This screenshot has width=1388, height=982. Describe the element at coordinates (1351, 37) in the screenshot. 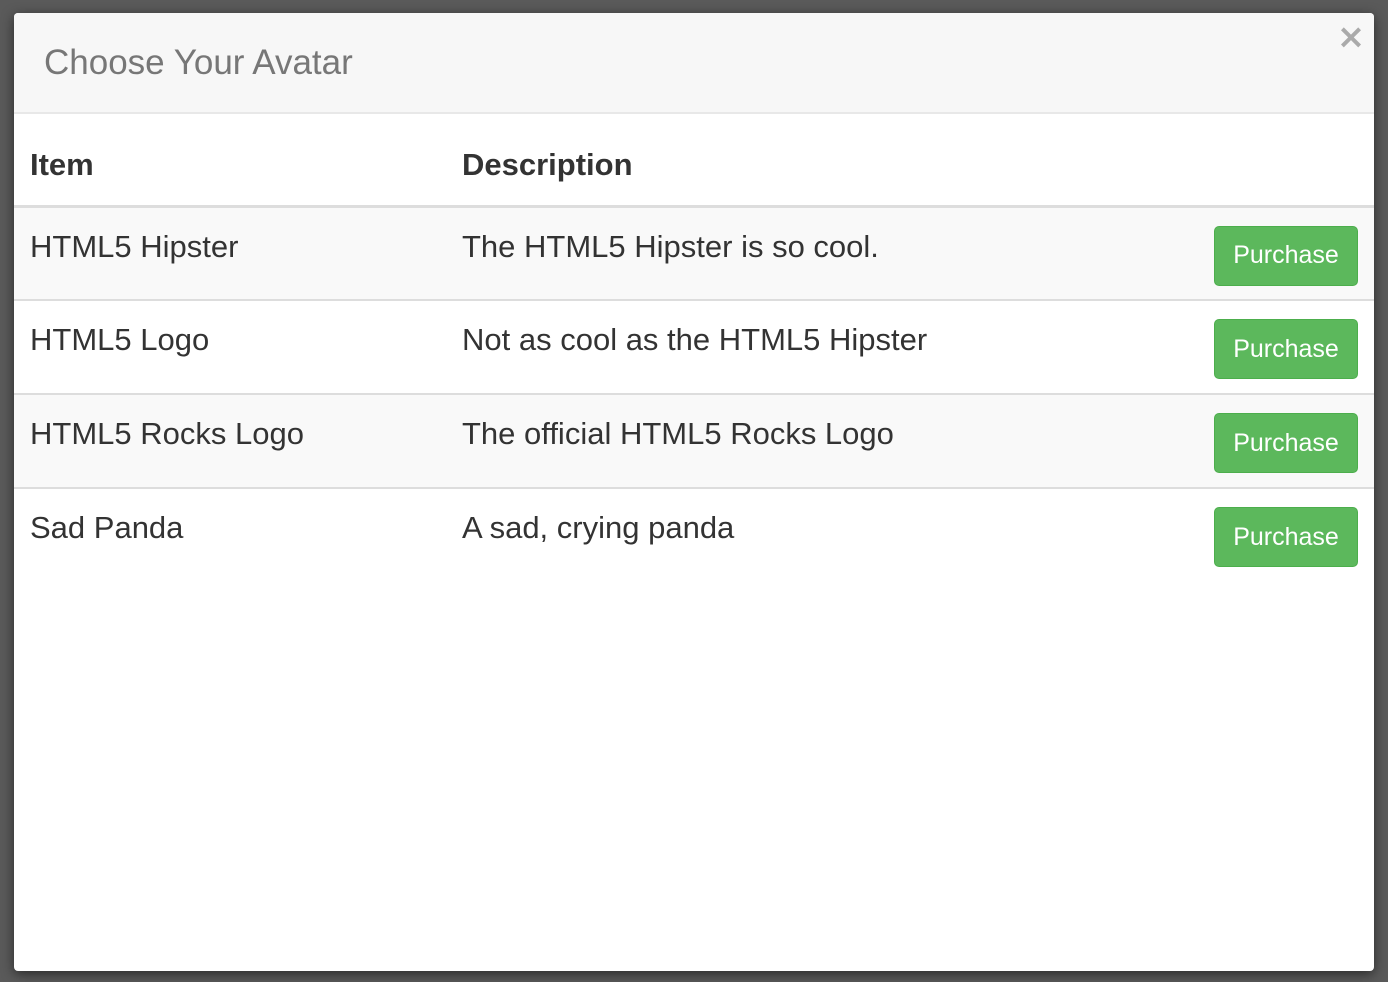

I see `close-icon: ×` at that location.